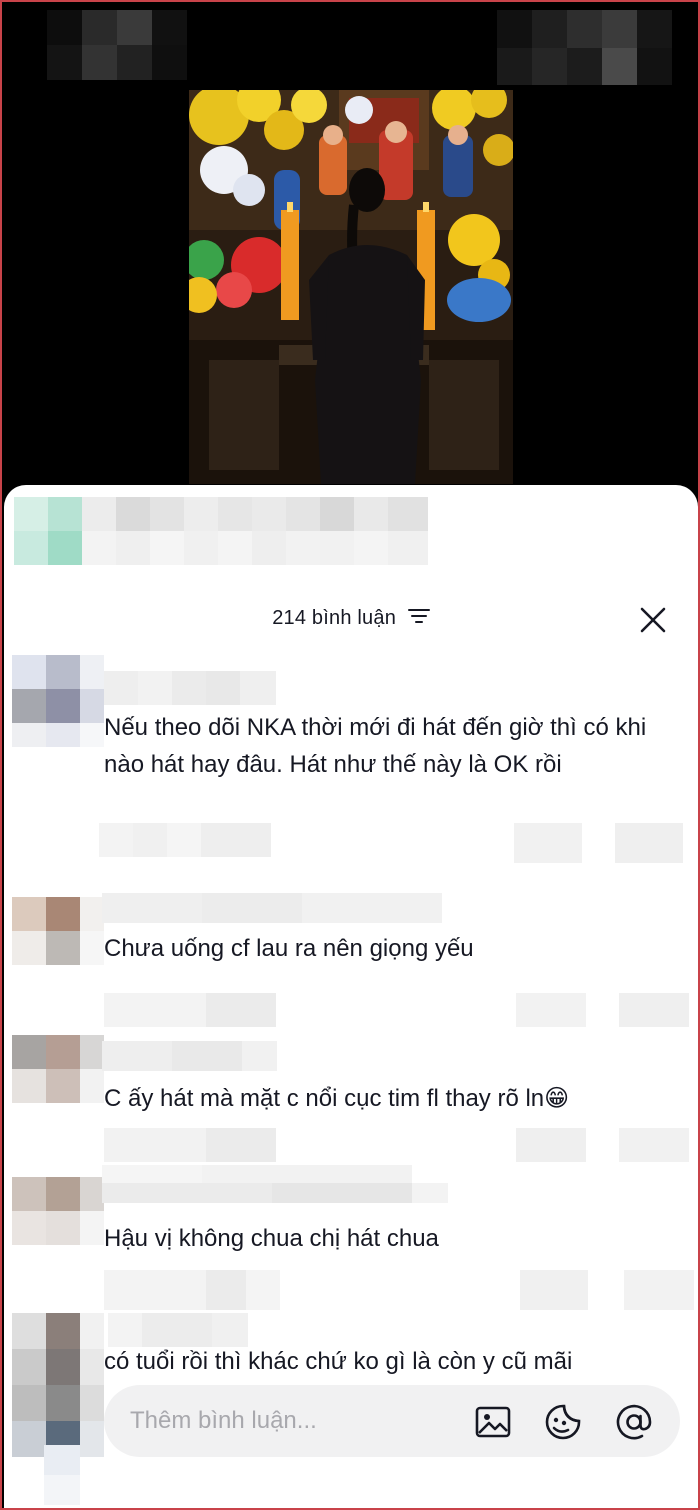 Image resolution: width=700 pixels, height=1510 pixels. I want to click on sticker-icon, so click(563, 1422).